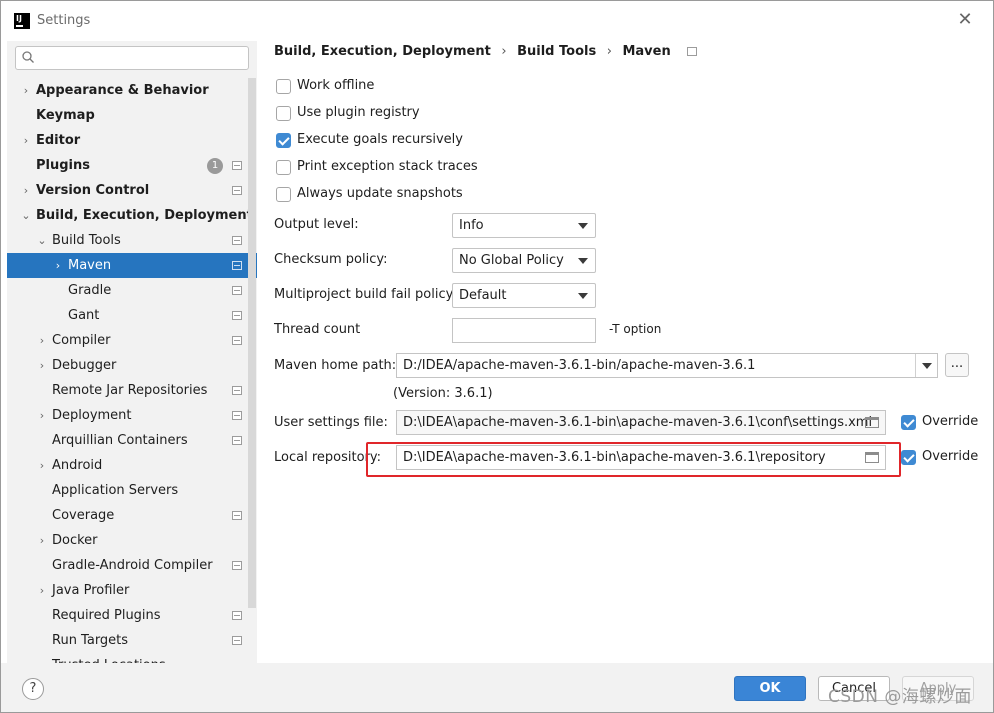 This screenshot has width=994, height=713. What do you see at coordinates (132, 365) in the screenshot?
I see `sidebar-item-debugger: › Debugger` at bounding box center [132, 365].